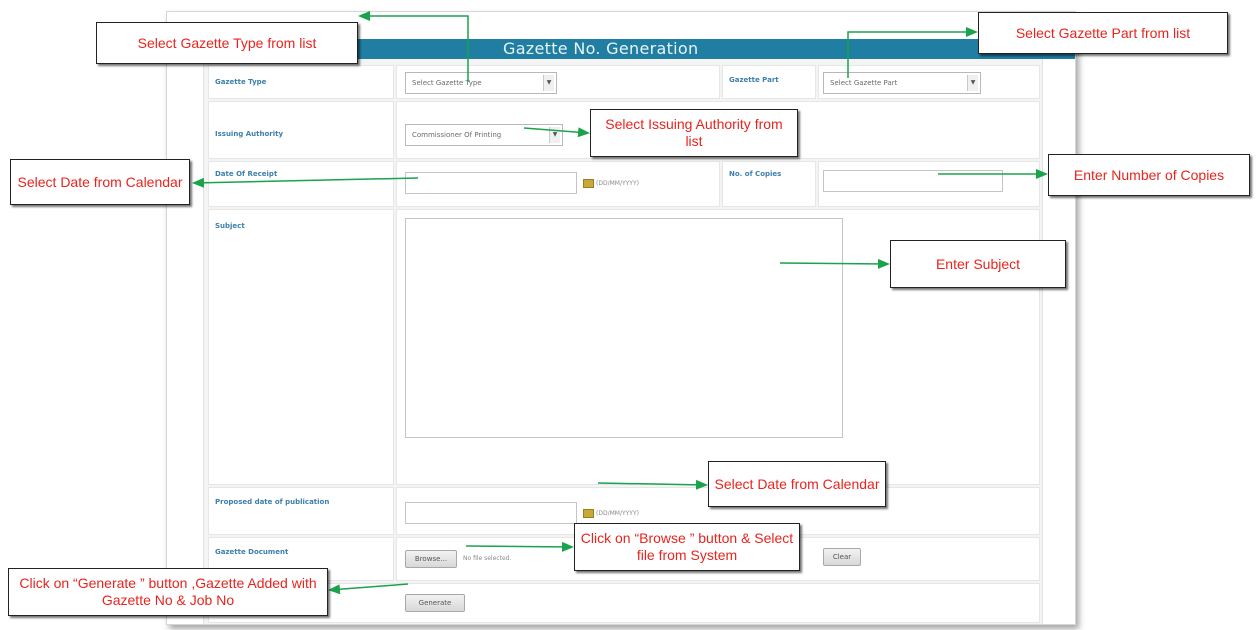  I want to click on issuing-authority-selected: Commissioner Of Printing, so click(457, 135).